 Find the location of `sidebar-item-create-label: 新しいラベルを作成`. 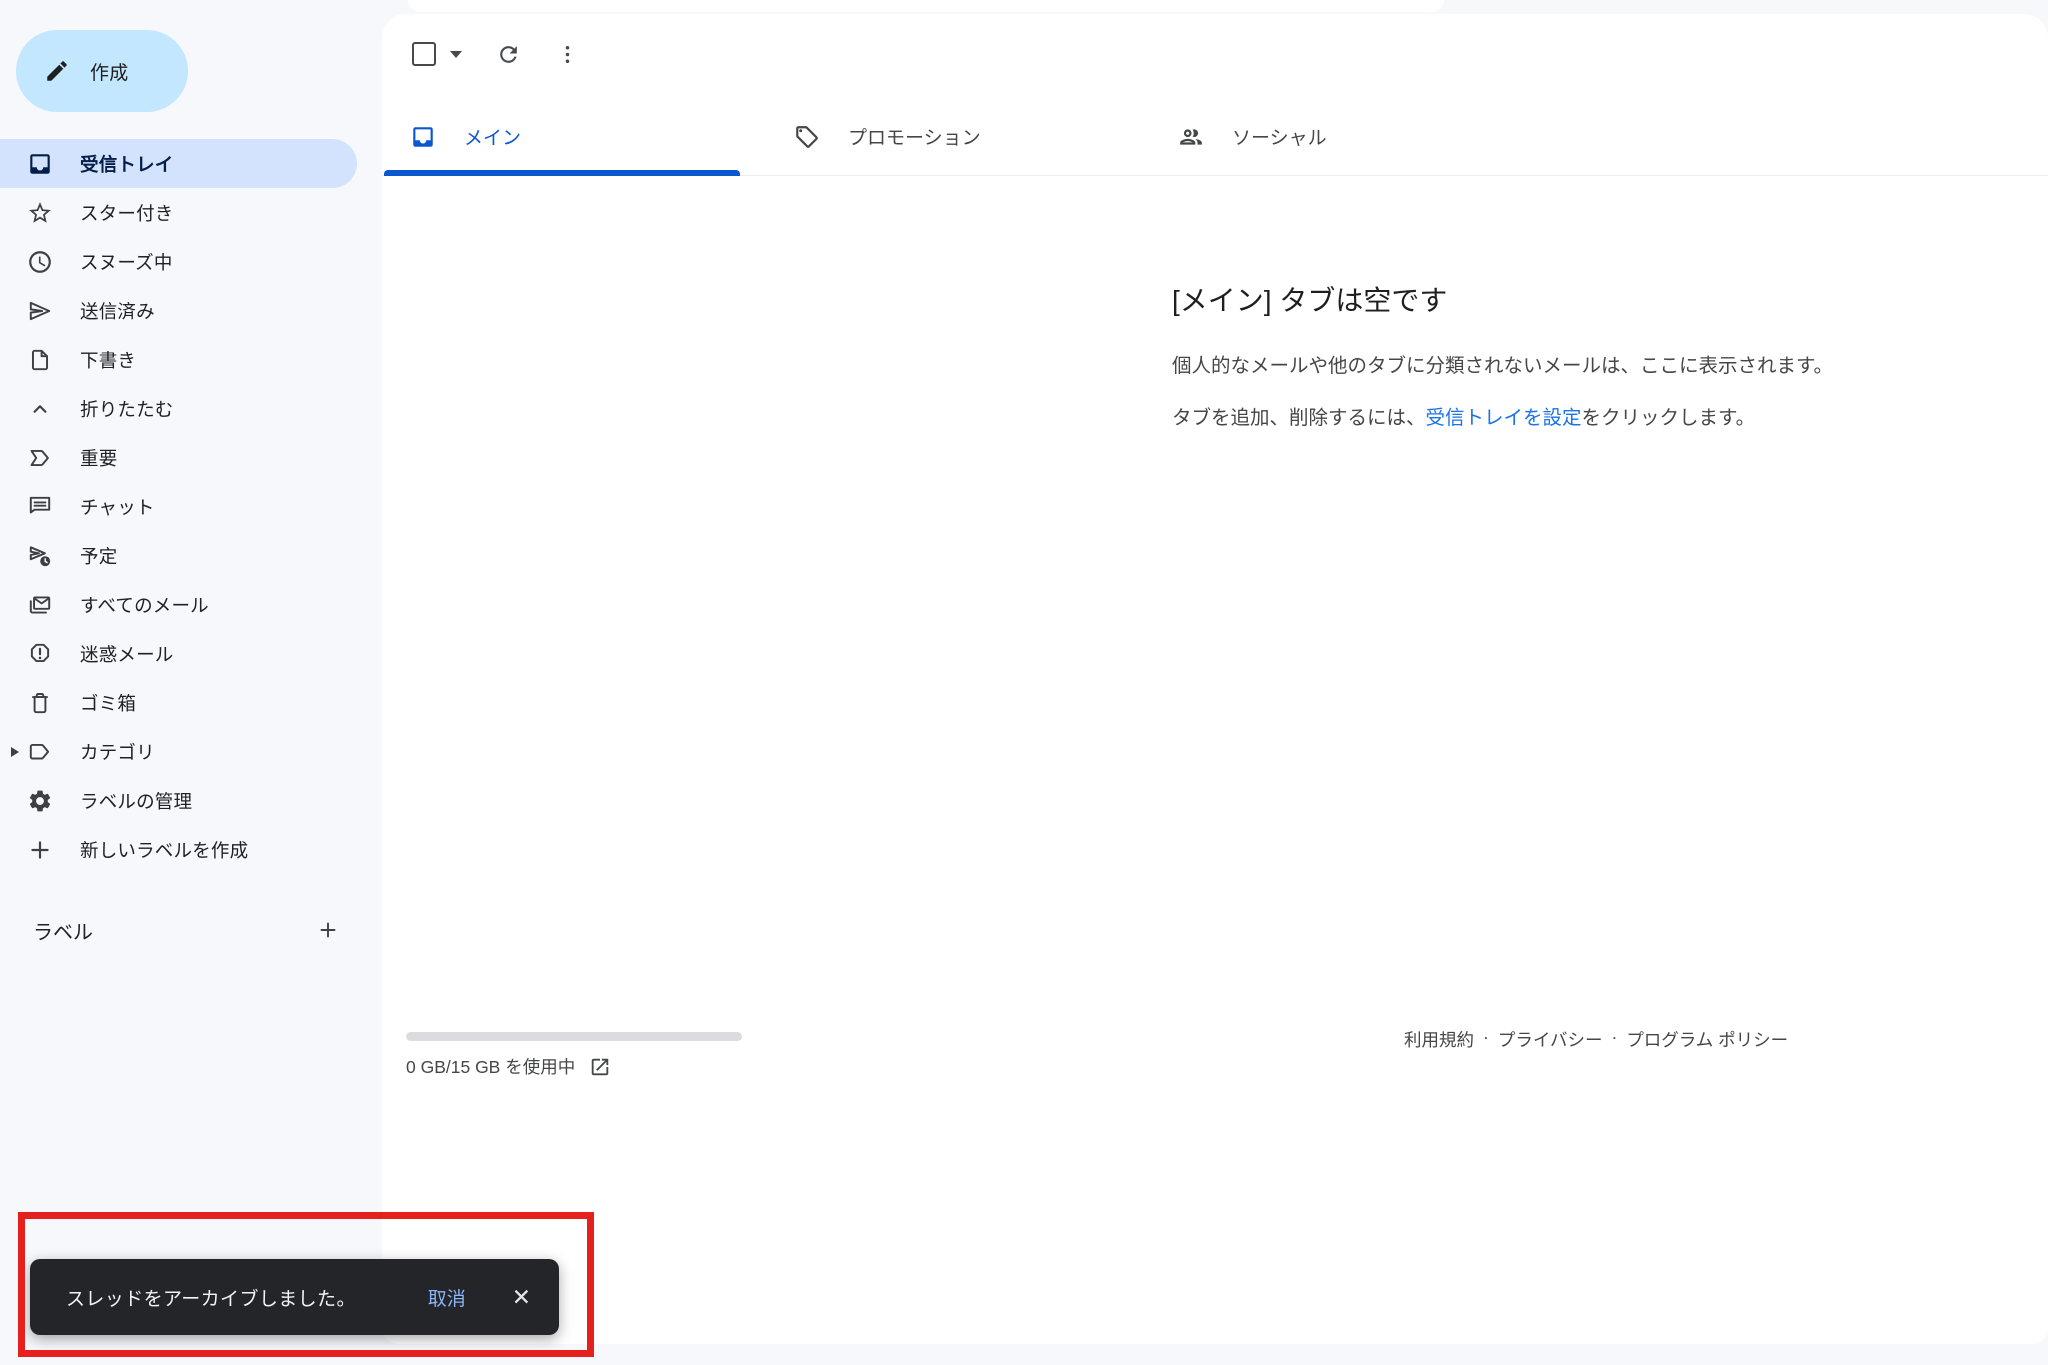

sidebar-item-create-label: 新しいラベルを作成 is located at coordinates (180, 849).